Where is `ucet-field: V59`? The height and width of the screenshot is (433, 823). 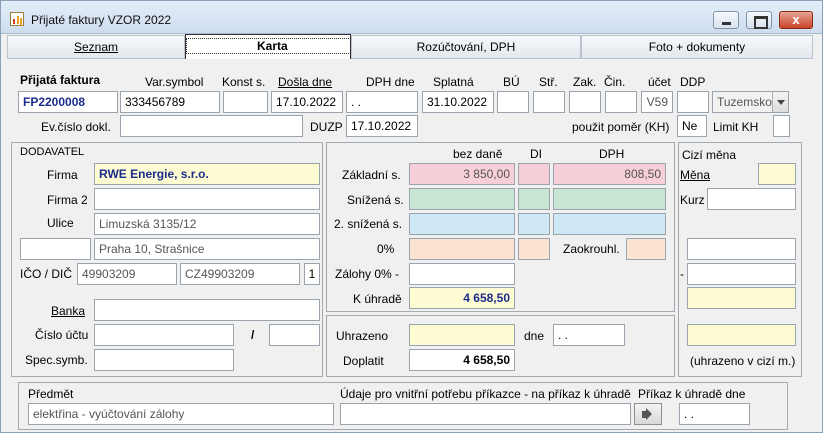
ucet-field: V59 is located at coordinates (657, 102).